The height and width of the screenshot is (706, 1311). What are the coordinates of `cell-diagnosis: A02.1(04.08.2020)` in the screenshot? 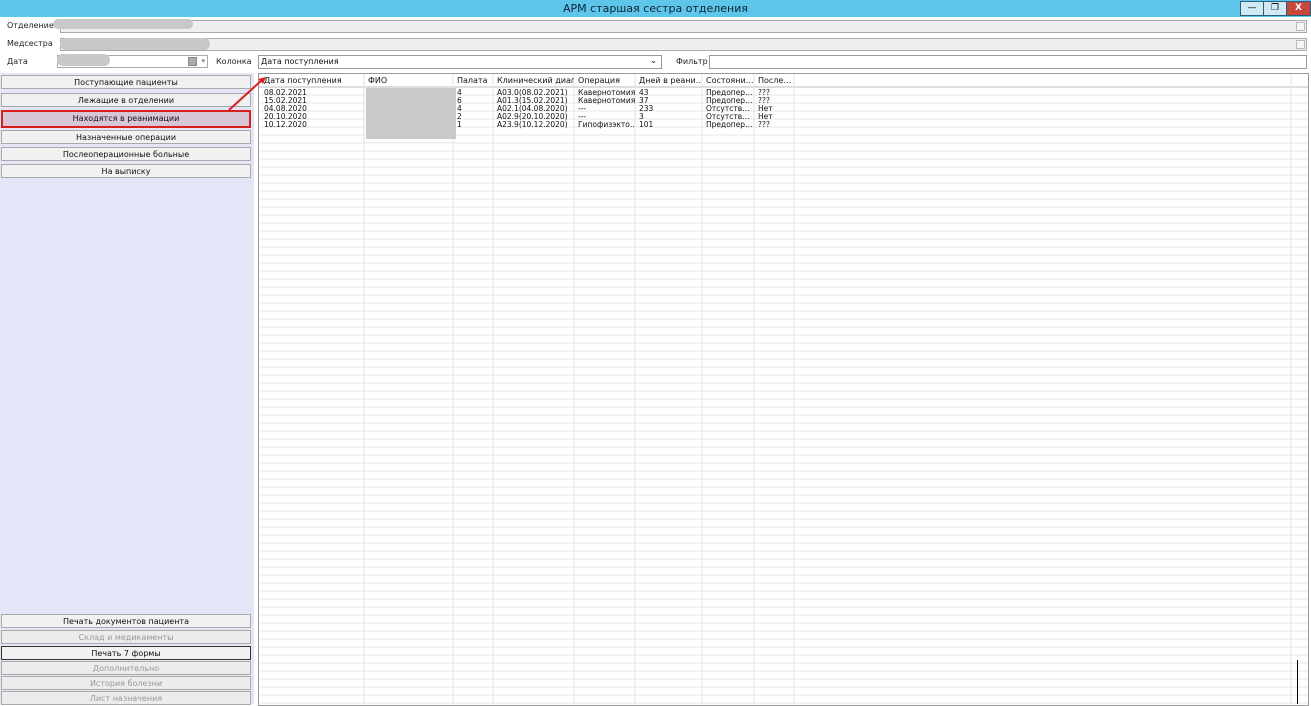 It's located at (532, 109).